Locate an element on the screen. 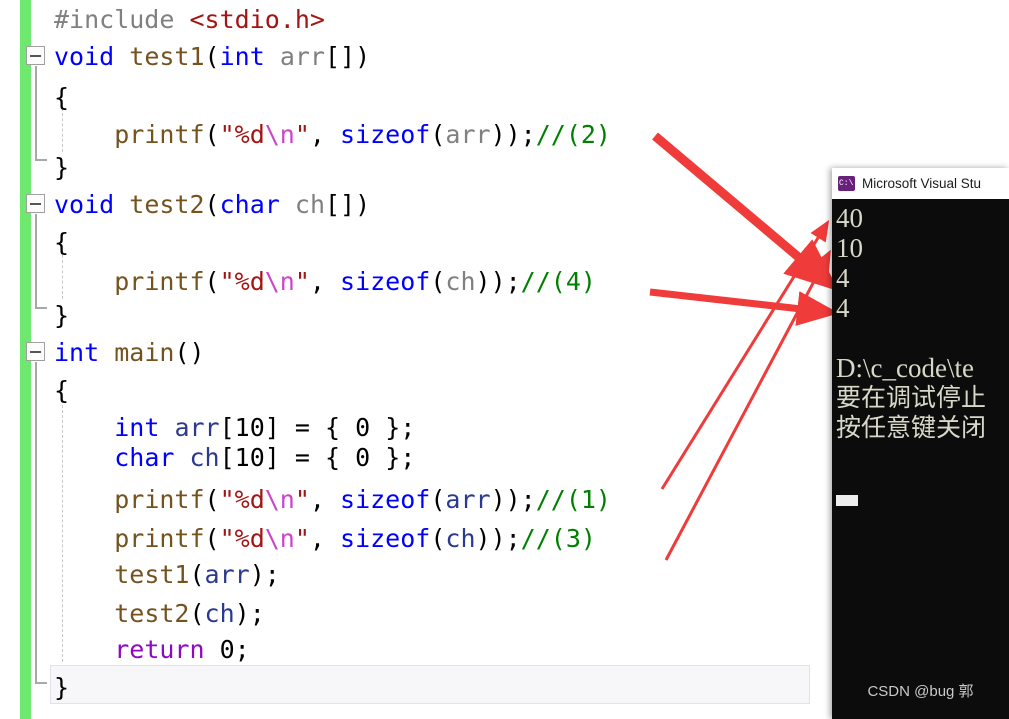 Image resolution: width=1009 pixels, height=719 pixels. code-token-plain: }; is located at coordinates (393, 457).